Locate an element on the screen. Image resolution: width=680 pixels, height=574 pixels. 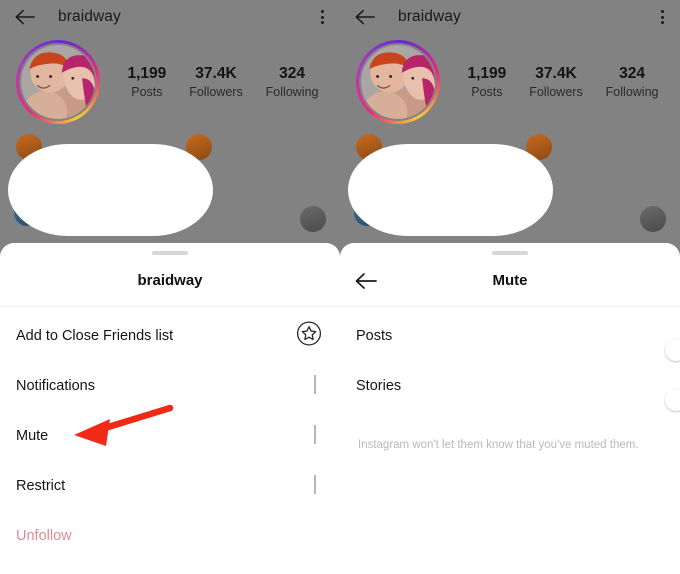
right-highlights-strip is located at coordinates (510, 184).